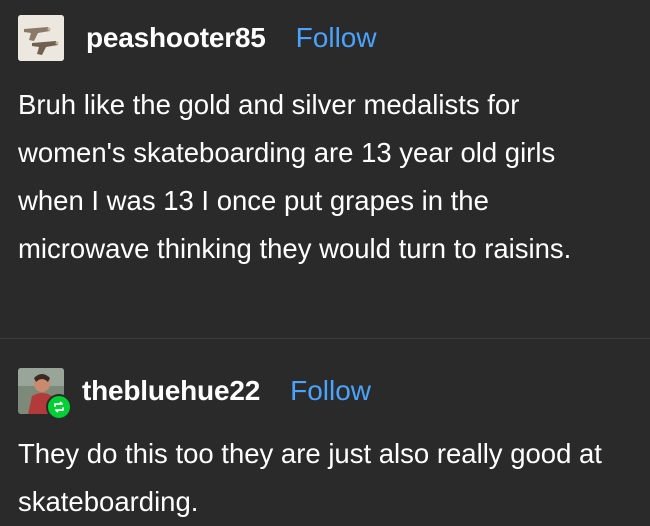  I want to click on antique-pistols-icon, so click(41, 38).